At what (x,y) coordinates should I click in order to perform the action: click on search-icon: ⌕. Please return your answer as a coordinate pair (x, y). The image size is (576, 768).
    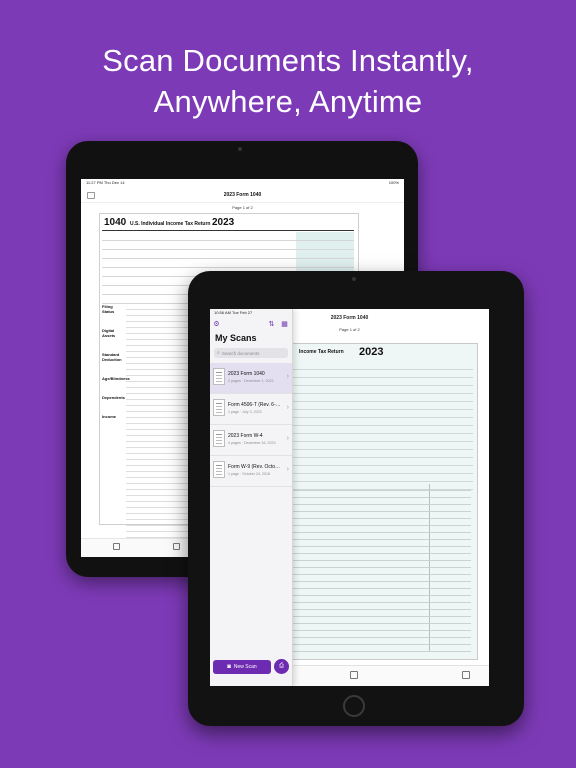
    Looking at the image, I should click on (218, 353).